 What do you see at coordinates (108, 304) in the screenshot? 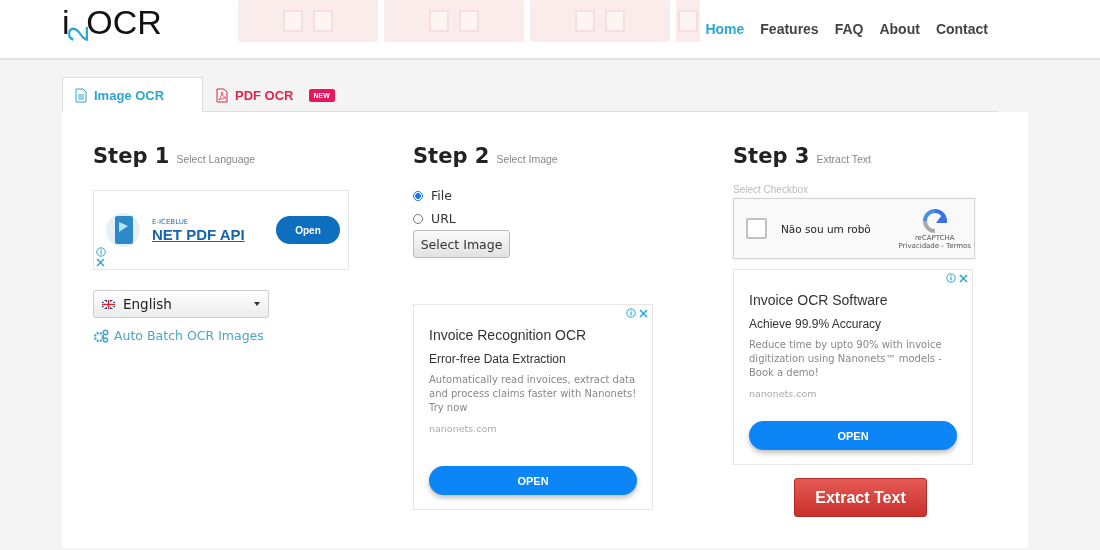
I see `flag-icon` at bounding box center [108, 304].